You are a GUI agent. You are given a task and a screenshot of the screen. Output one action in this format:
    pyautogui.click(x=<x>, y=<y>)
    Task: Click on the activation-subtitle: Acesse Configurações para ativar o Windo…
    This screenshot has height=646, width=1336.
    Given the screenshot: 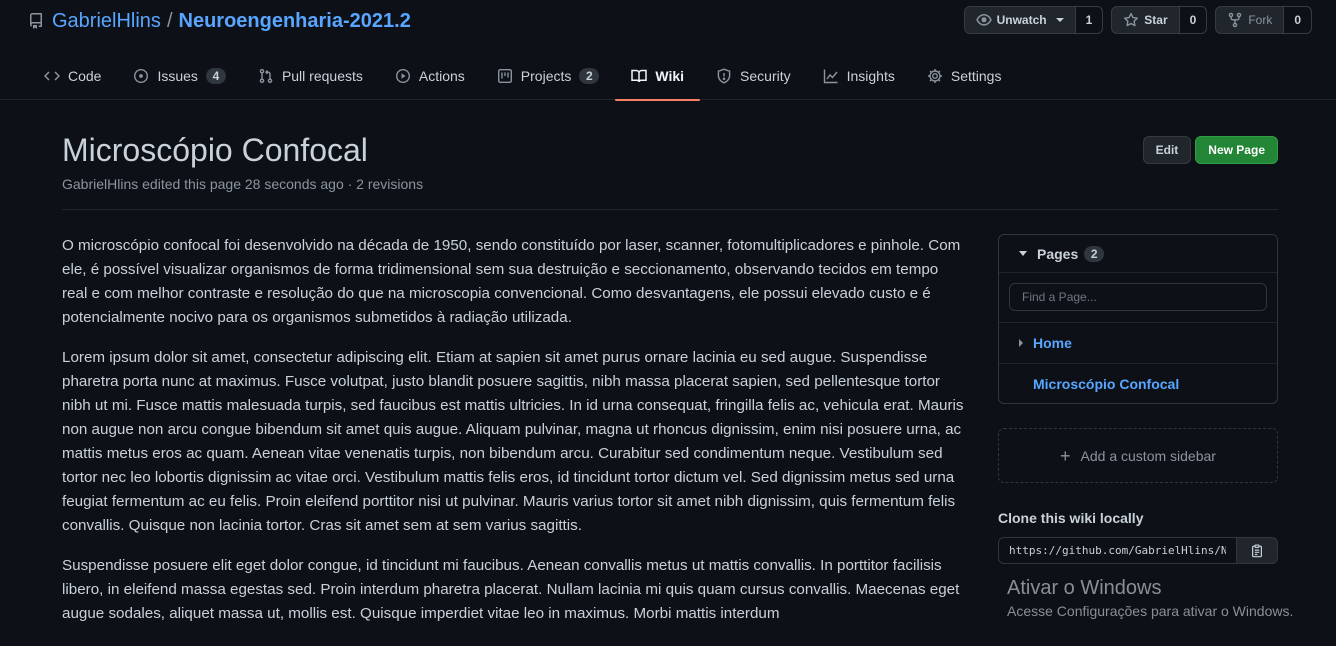 What is the action you would take?
    pyautogui.click(x=1150, y=611)
    